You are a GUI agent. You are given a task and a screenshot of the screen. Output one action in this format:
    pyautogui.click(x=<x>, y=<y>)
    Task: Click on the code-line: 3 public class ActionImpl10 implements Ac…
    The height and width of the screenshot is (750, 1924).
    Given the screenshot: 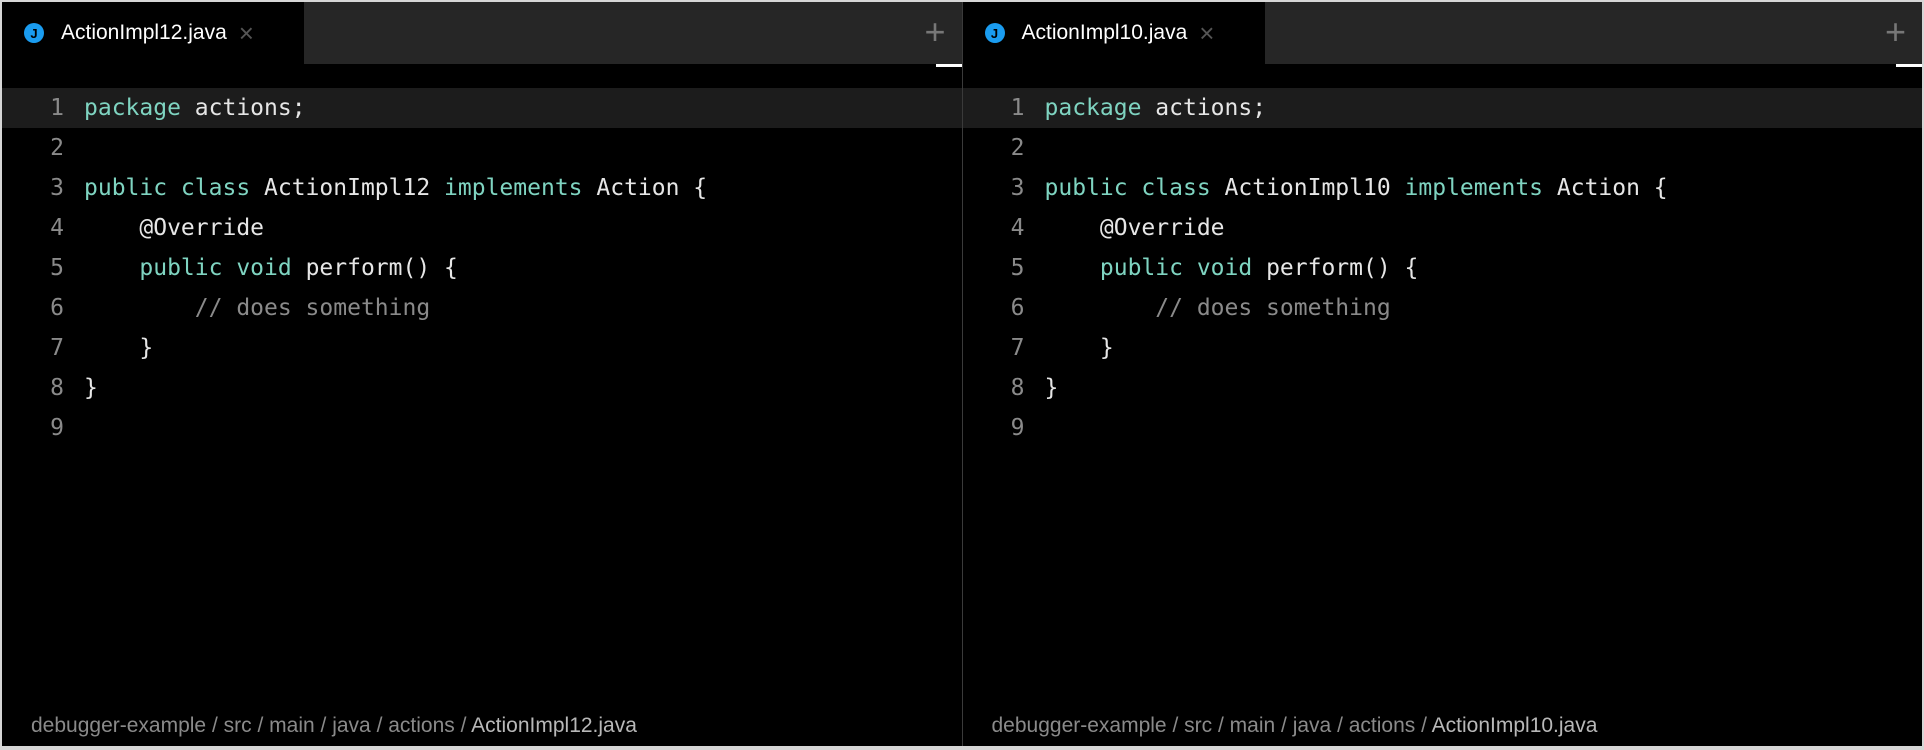 What is the action you would take?
    pyautogui.click(x=1443, y=188)
    